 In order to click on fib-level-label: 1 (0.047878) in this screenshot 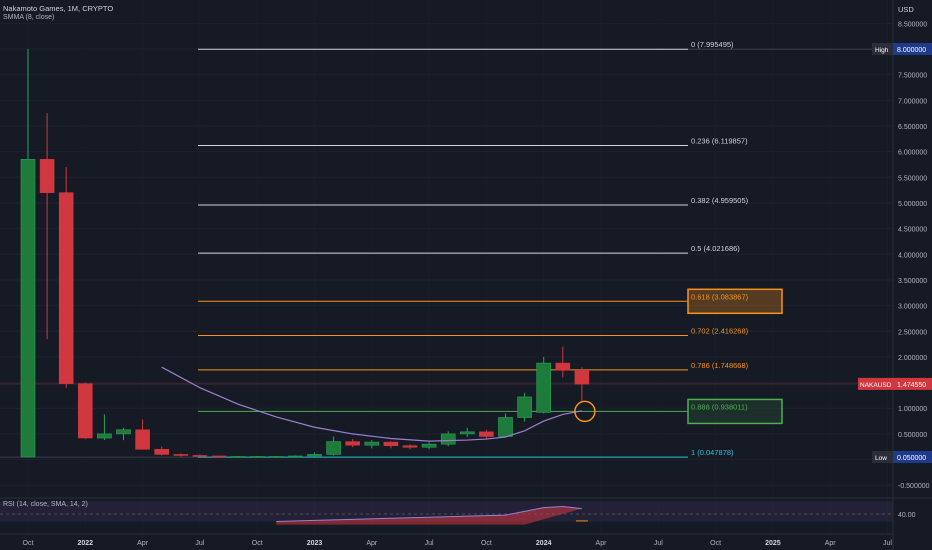, I will do `click(712, 452)`.